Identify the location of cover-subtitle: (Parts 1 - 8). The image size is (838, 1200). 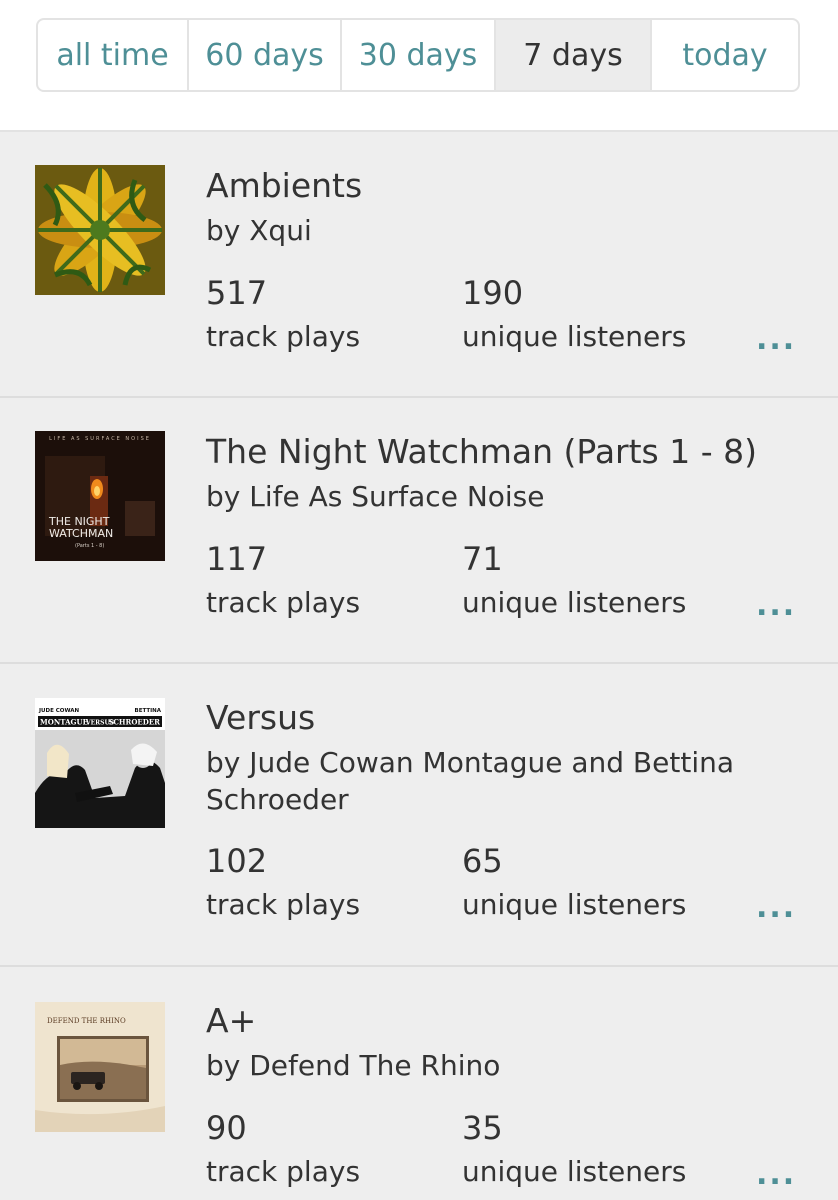
(89, 546).